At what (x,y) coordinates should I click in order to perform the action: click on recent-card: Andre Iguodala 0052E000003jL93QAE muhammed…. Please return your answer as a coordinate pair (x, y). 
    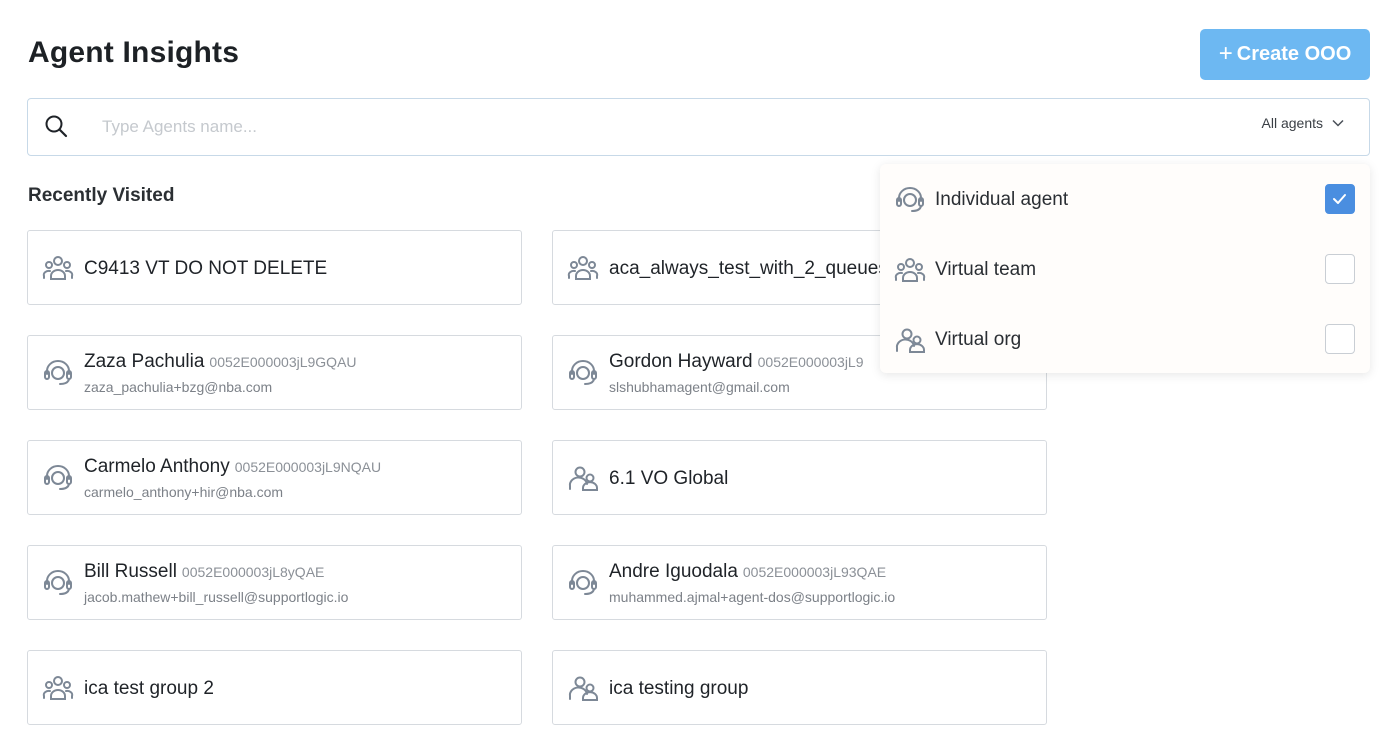
    Looking at the image, I should click on (799, 582).